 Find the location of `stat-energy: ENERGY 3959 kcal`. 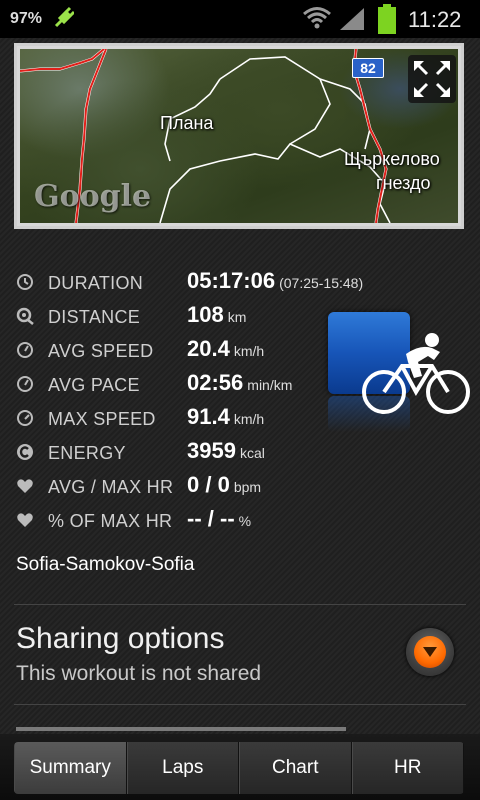

stat-energy: ENERGY 3959 kcal is located at coordinates (240, 453).